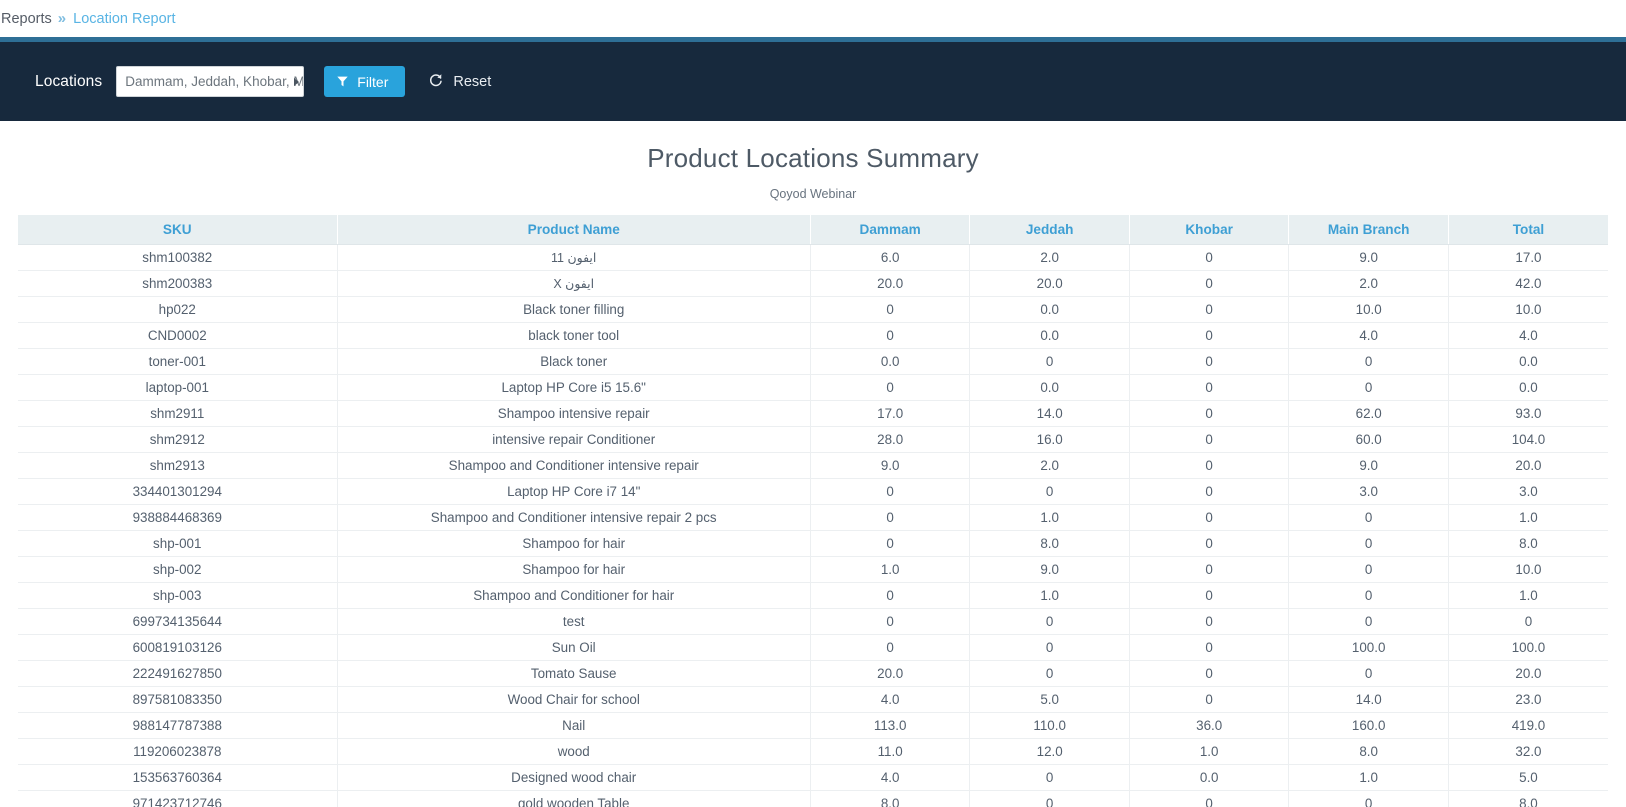  Describe the element at coordinates (813, 335) in the screenshot. I see `table-row: CND0002 black toner tool 0 0.0 0 4.0 4.0` at that location.